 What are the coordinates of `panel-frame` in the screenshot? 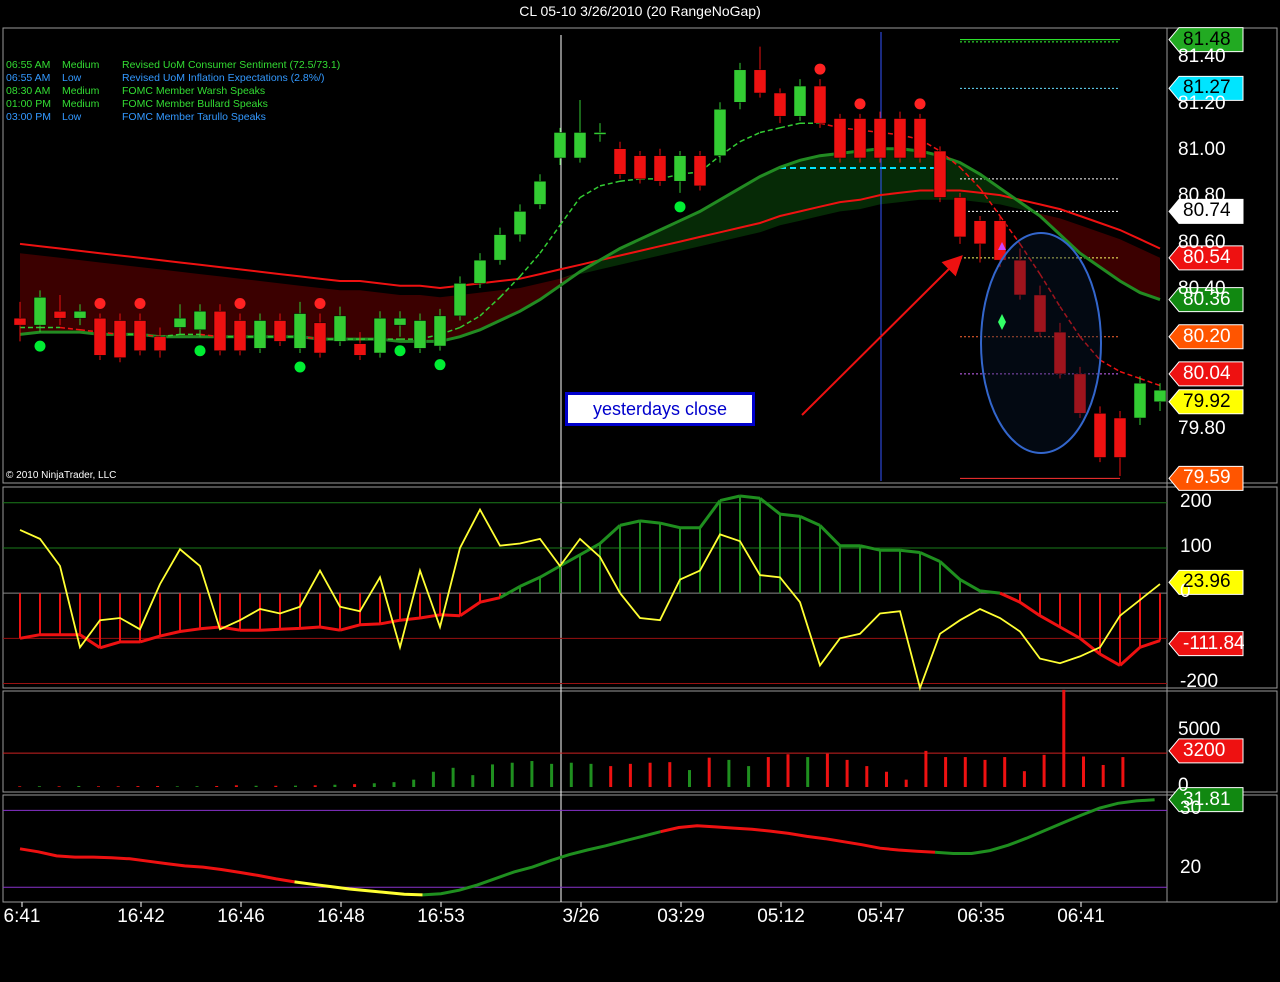 It's located at (640, 848).